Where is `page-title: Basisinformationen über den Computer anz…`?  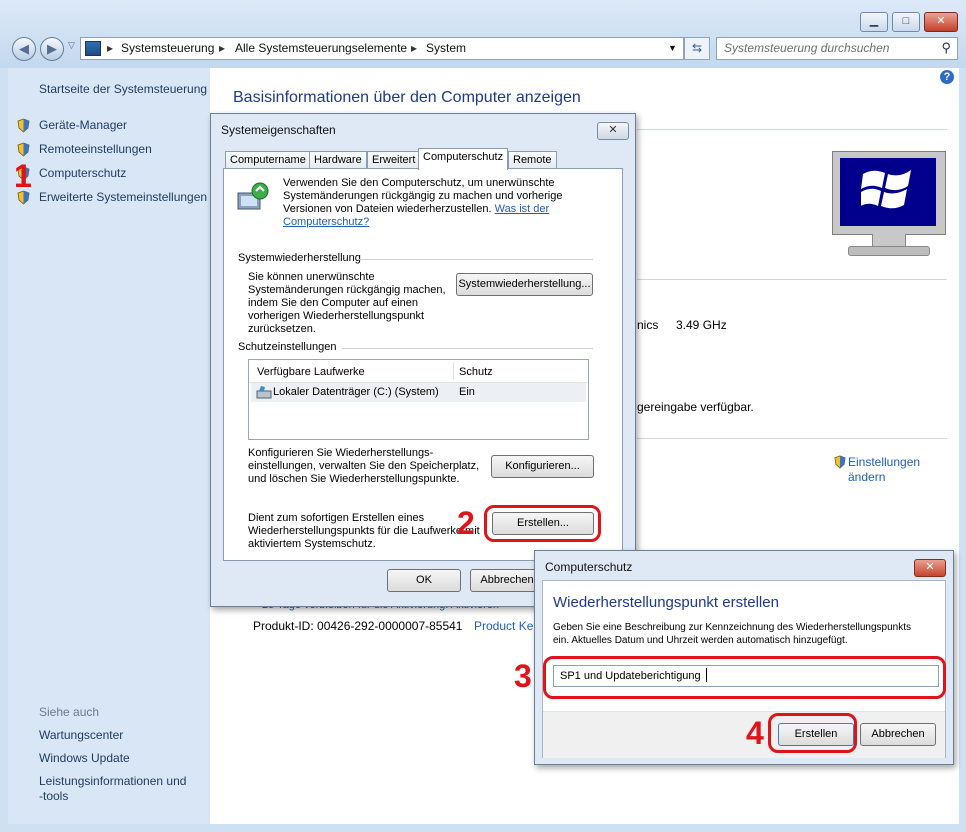
page-title: Basisinformationen über den Computer anz… is located at coordinates (407, 97).